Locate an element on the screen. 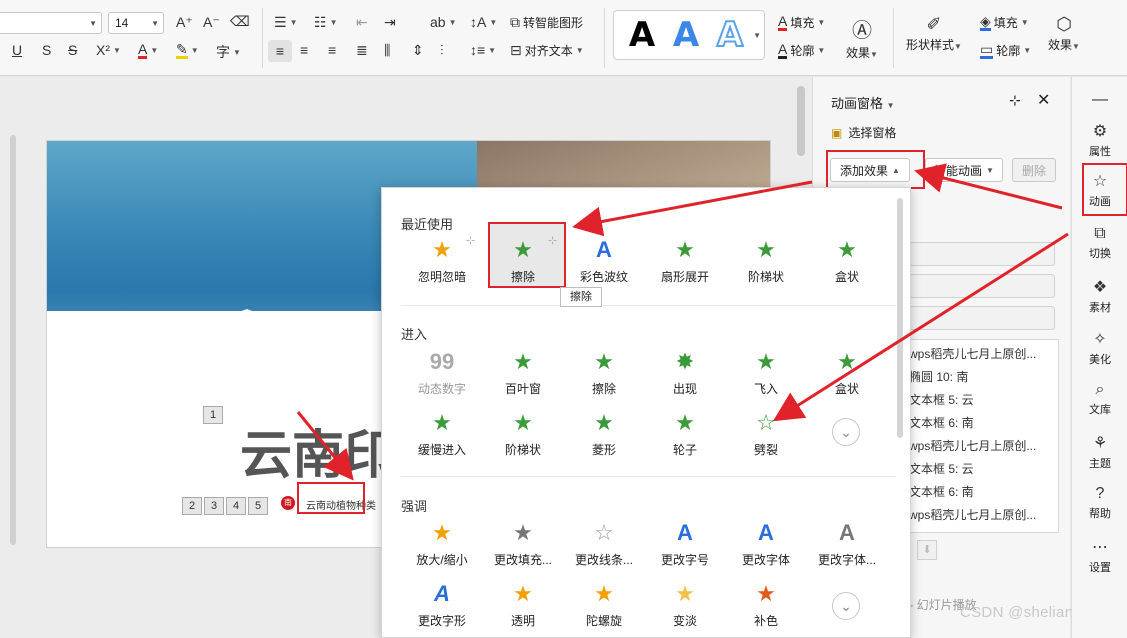 This screenshot has height=638, width=1127. effect-transparent: ★ 透明 is located at coordinates (523, 604).